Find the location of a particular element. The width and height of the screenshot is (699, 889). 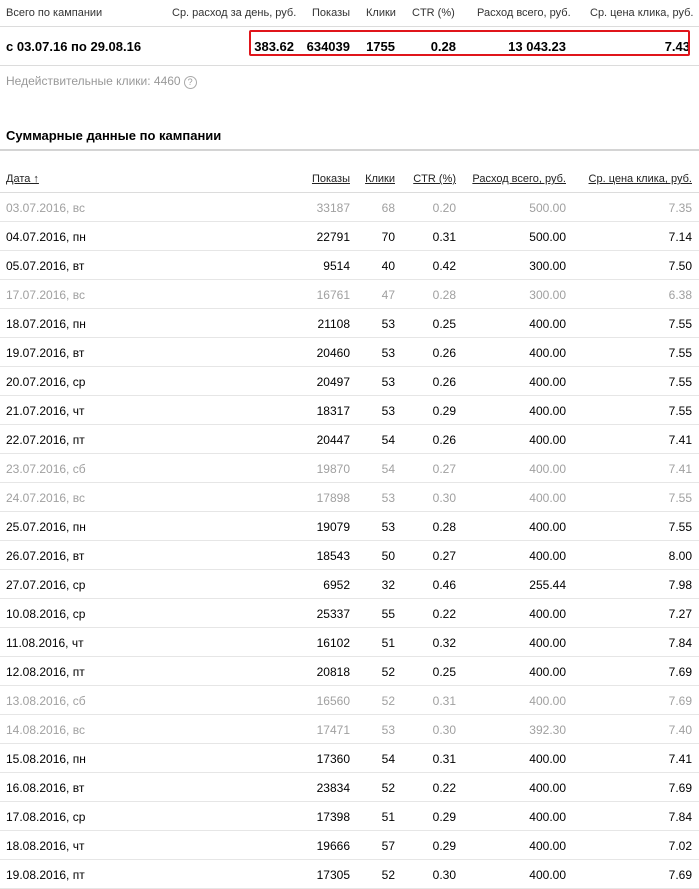

sort-by-spend-link: Расход всего, руб. is located at coordinates (519, 179).